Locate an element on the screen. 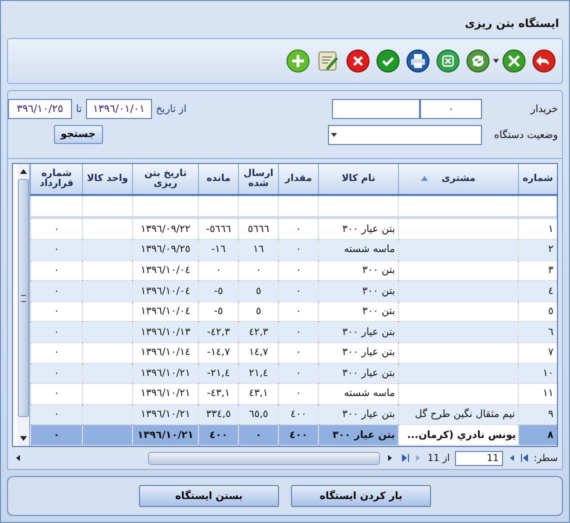 Image resolution: width=570 pixels, height=523 pixels. date-cell: ١٣٩٦/١٠/١٤ is located at coordinates (165, 353).